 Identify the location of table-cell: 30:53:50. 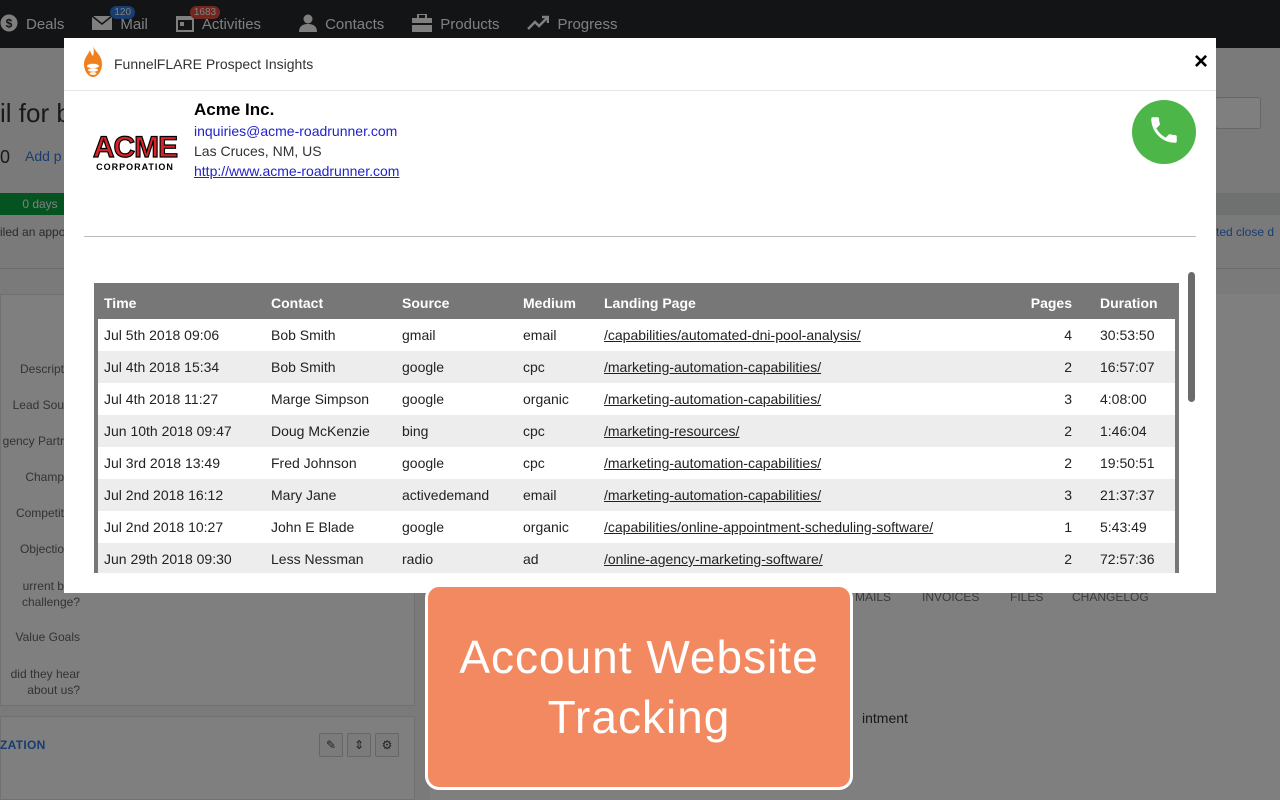
(1127, 335).